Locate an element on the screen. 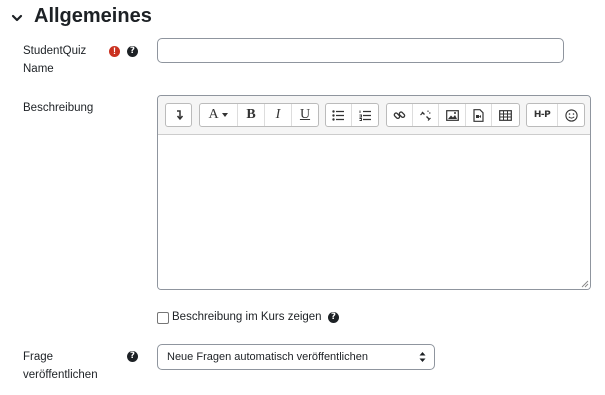  name-label-line2: Name is located at coordinates (38, 69).